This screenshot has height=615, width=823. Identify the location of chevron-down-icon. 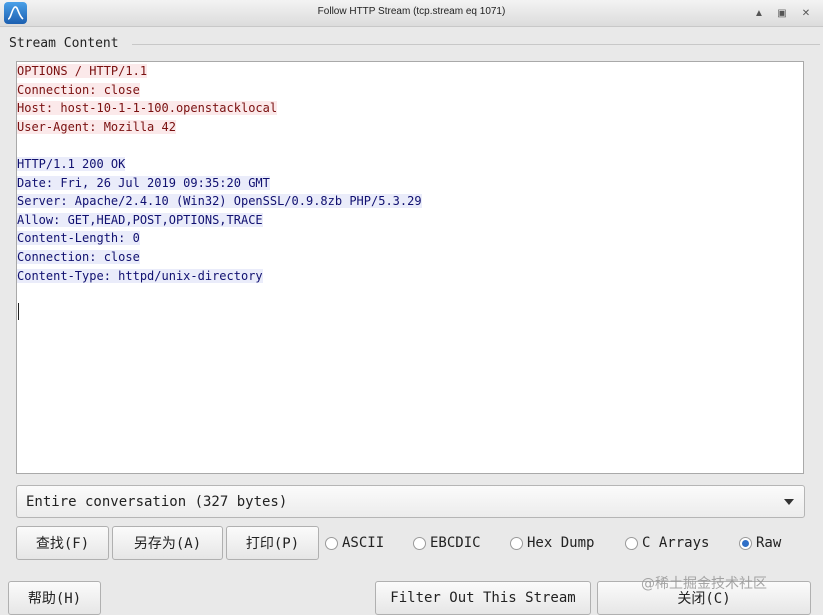
(789, 502).